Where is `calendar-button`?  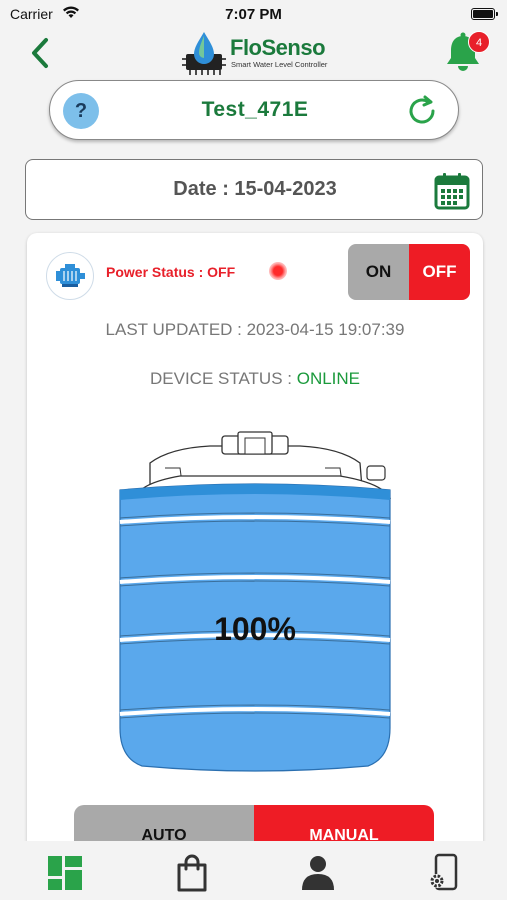
calendar-button is located at coordinates (452, 191).